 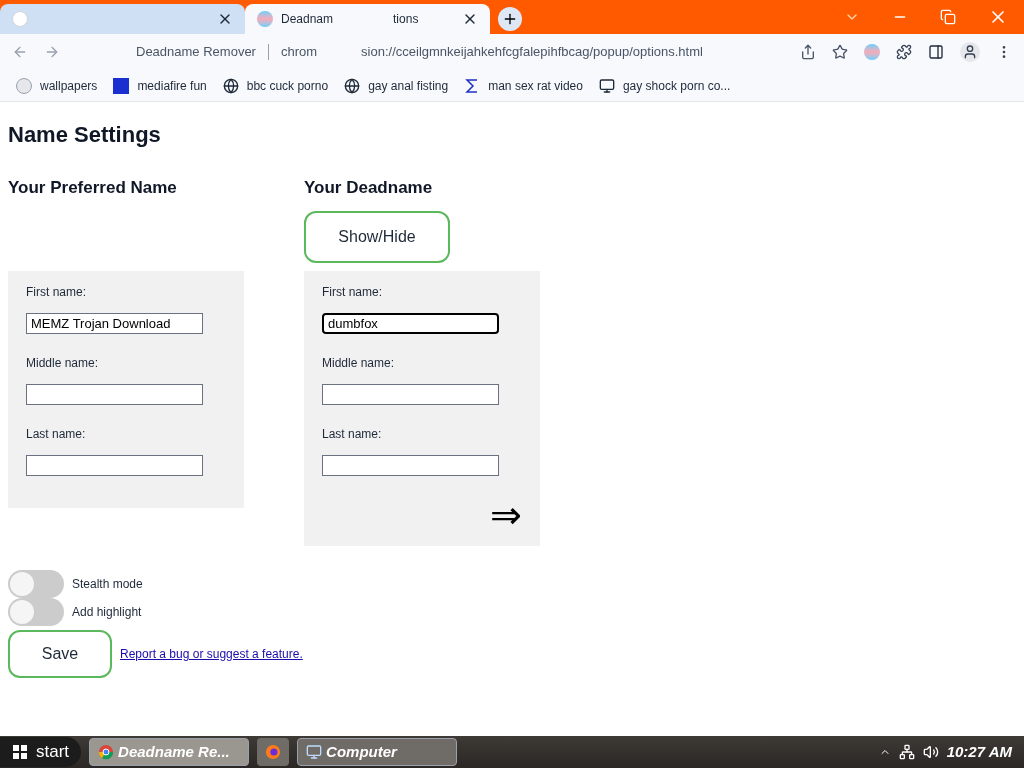 I want to click on taskbar-item, so click(x=273, y=752).